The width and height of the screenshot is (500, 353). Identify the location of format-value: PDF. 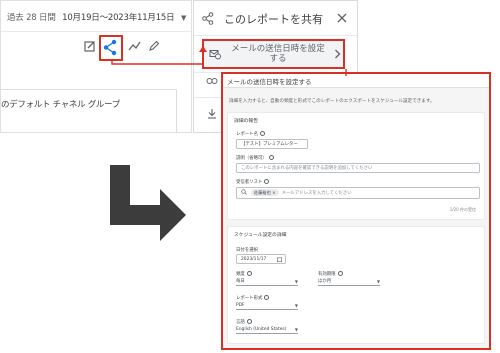
(240, 305).